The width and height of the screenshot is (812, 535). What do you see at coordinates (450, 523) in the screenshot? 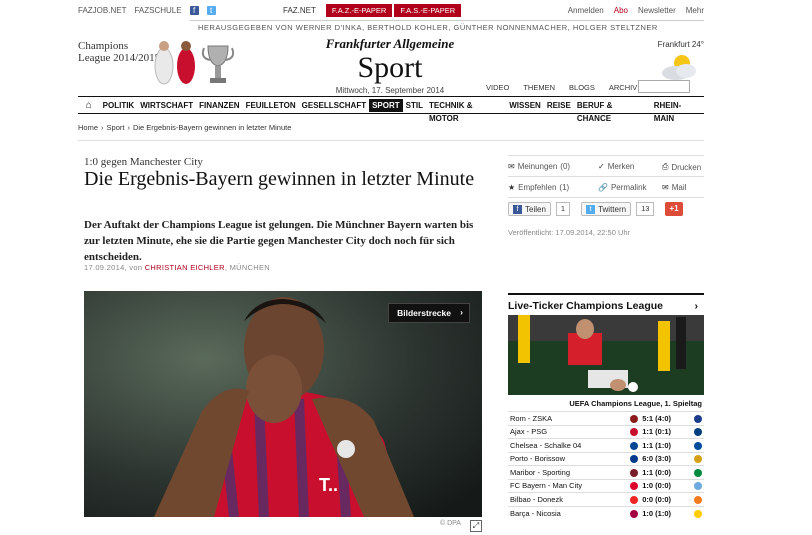
I see `photo-credit: © DPA` at bounding box center [450, 523].